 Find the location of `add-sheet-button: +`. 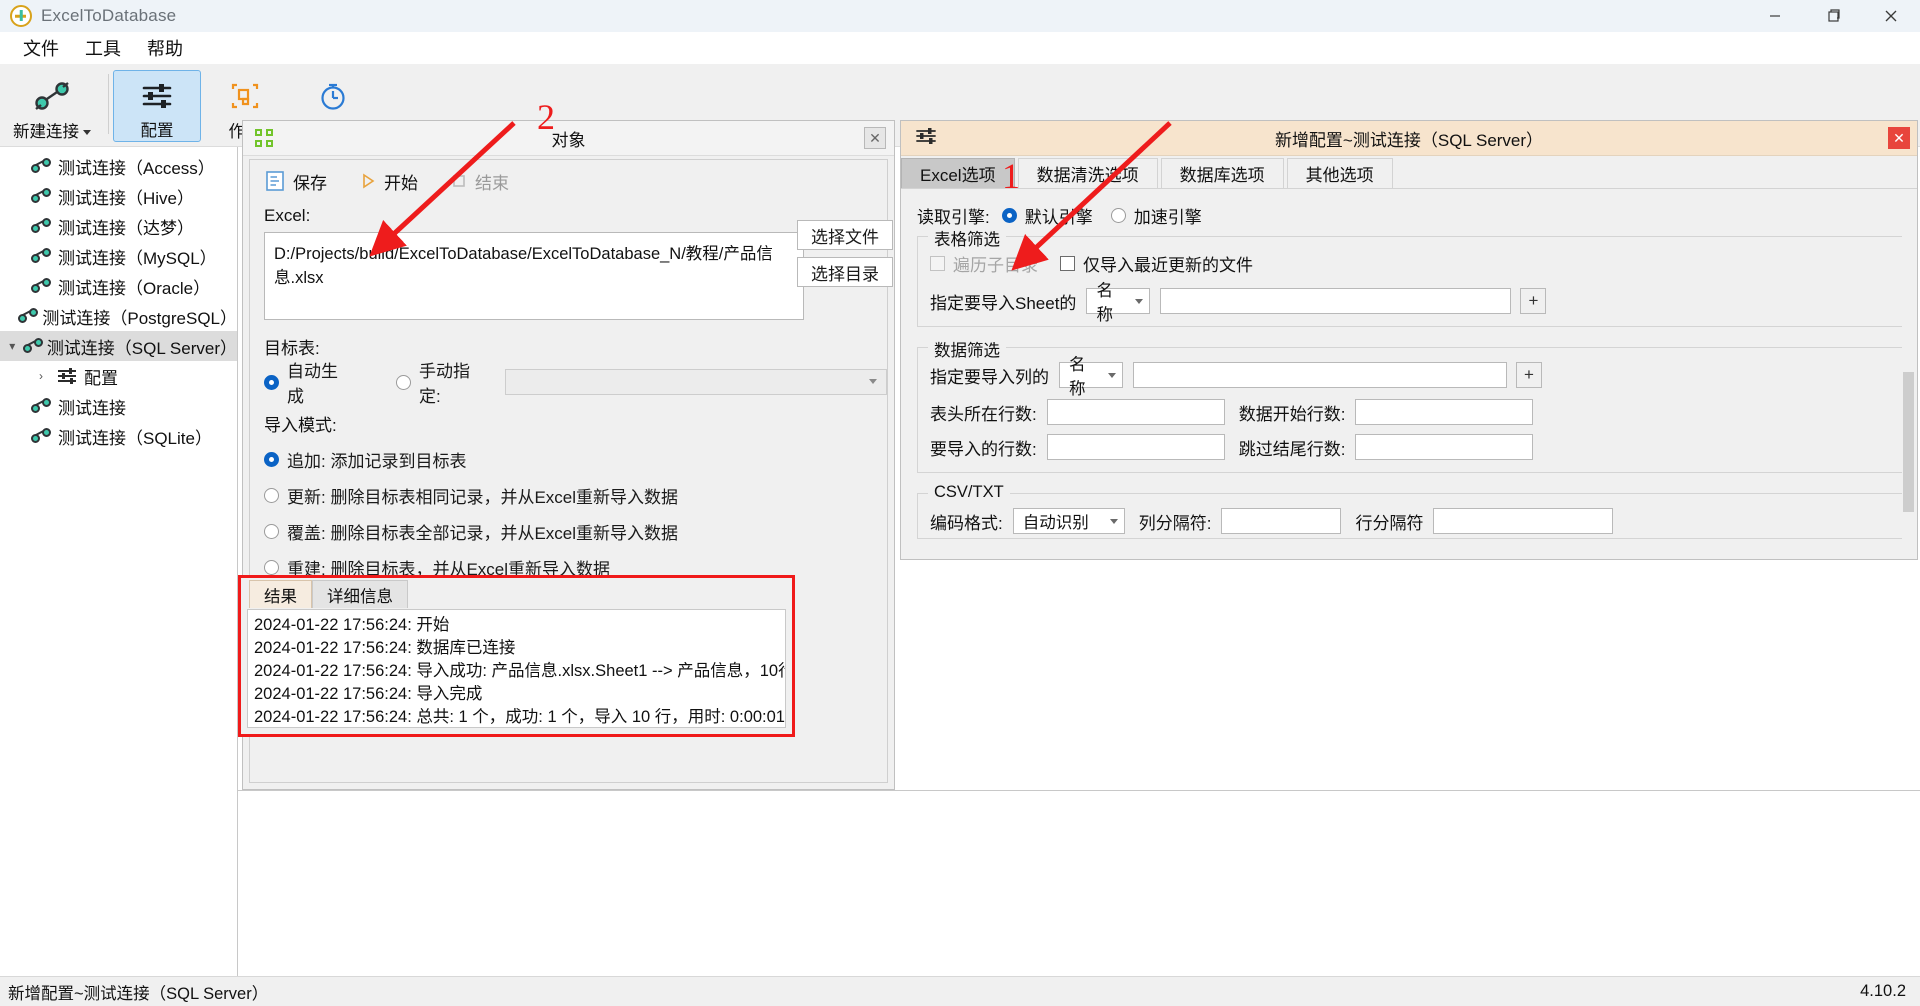

add-sheet-button: + is located at coordinates (1533, 301).